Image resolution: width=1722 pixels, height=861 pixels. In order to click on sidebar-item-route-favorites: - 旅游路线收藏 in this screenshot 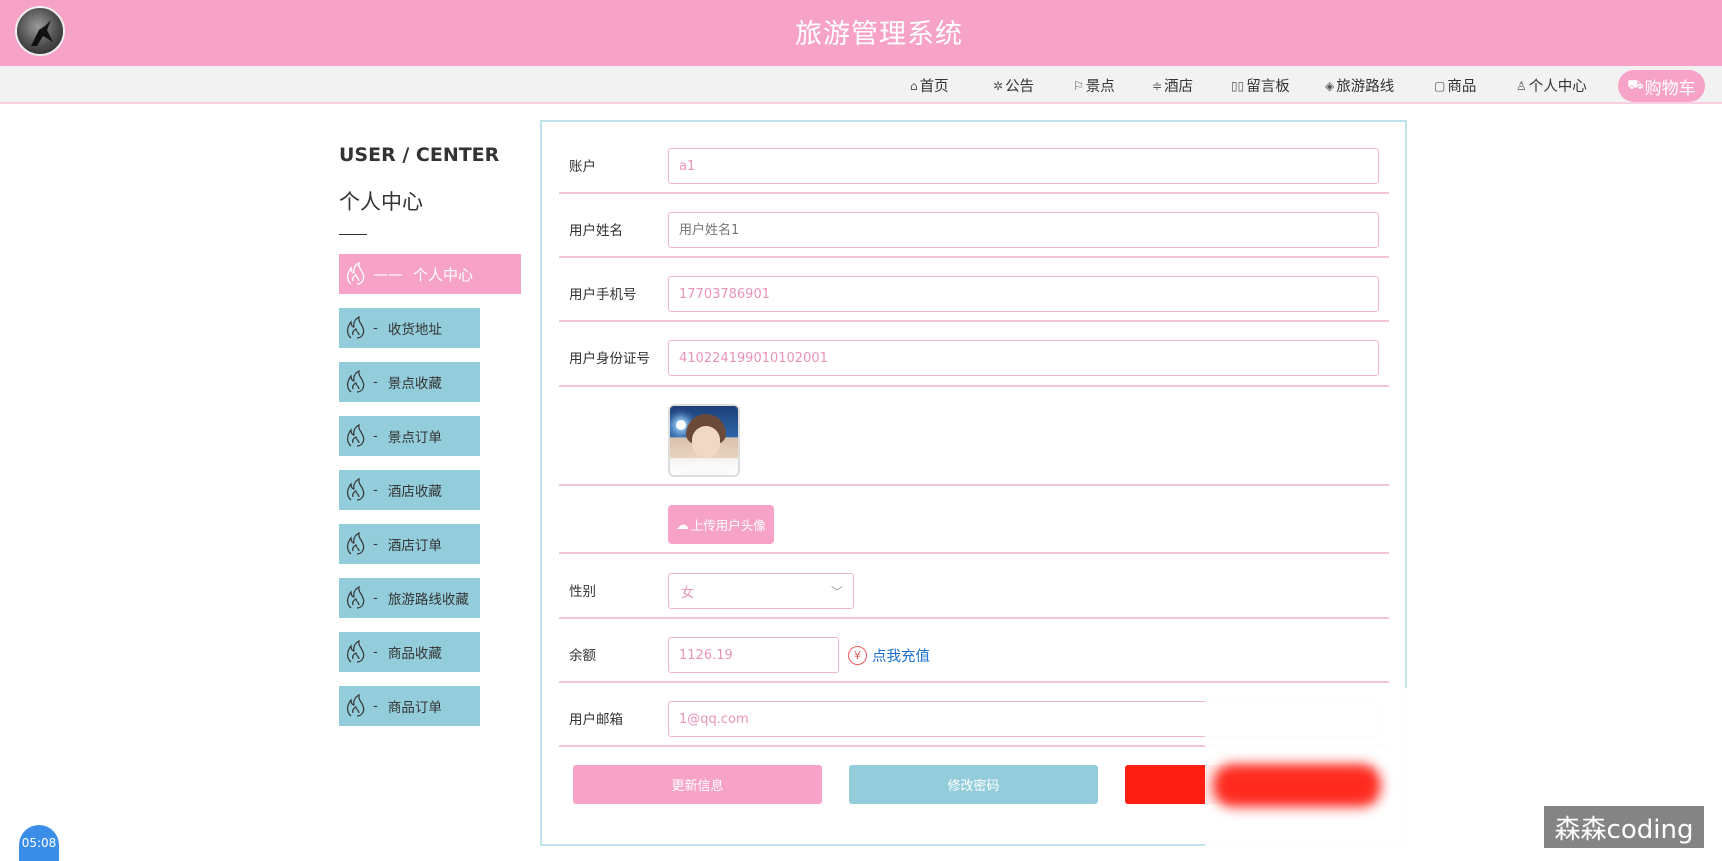, I will do `click(409, 598)`.